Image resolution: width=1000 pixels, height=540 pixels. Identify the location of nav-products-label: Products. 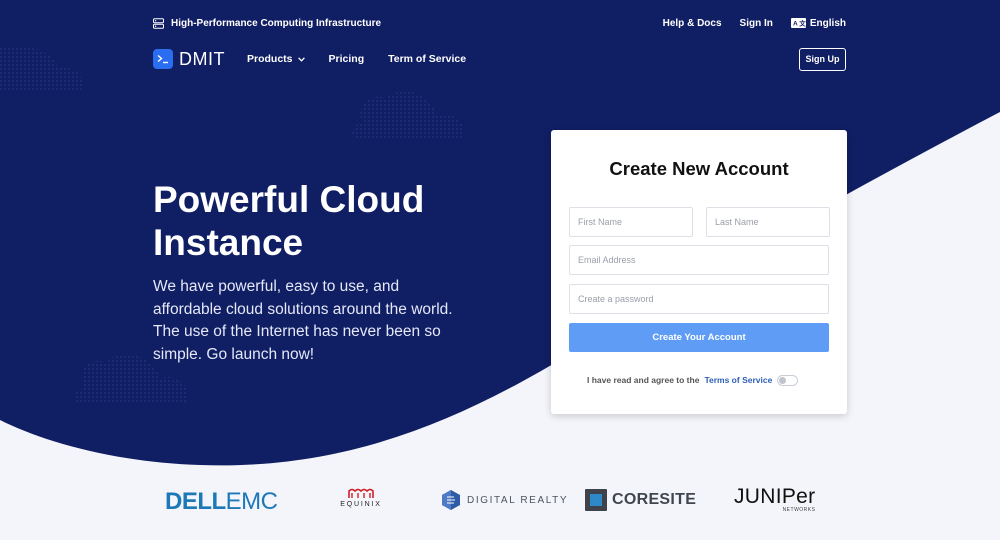
(270, 59).